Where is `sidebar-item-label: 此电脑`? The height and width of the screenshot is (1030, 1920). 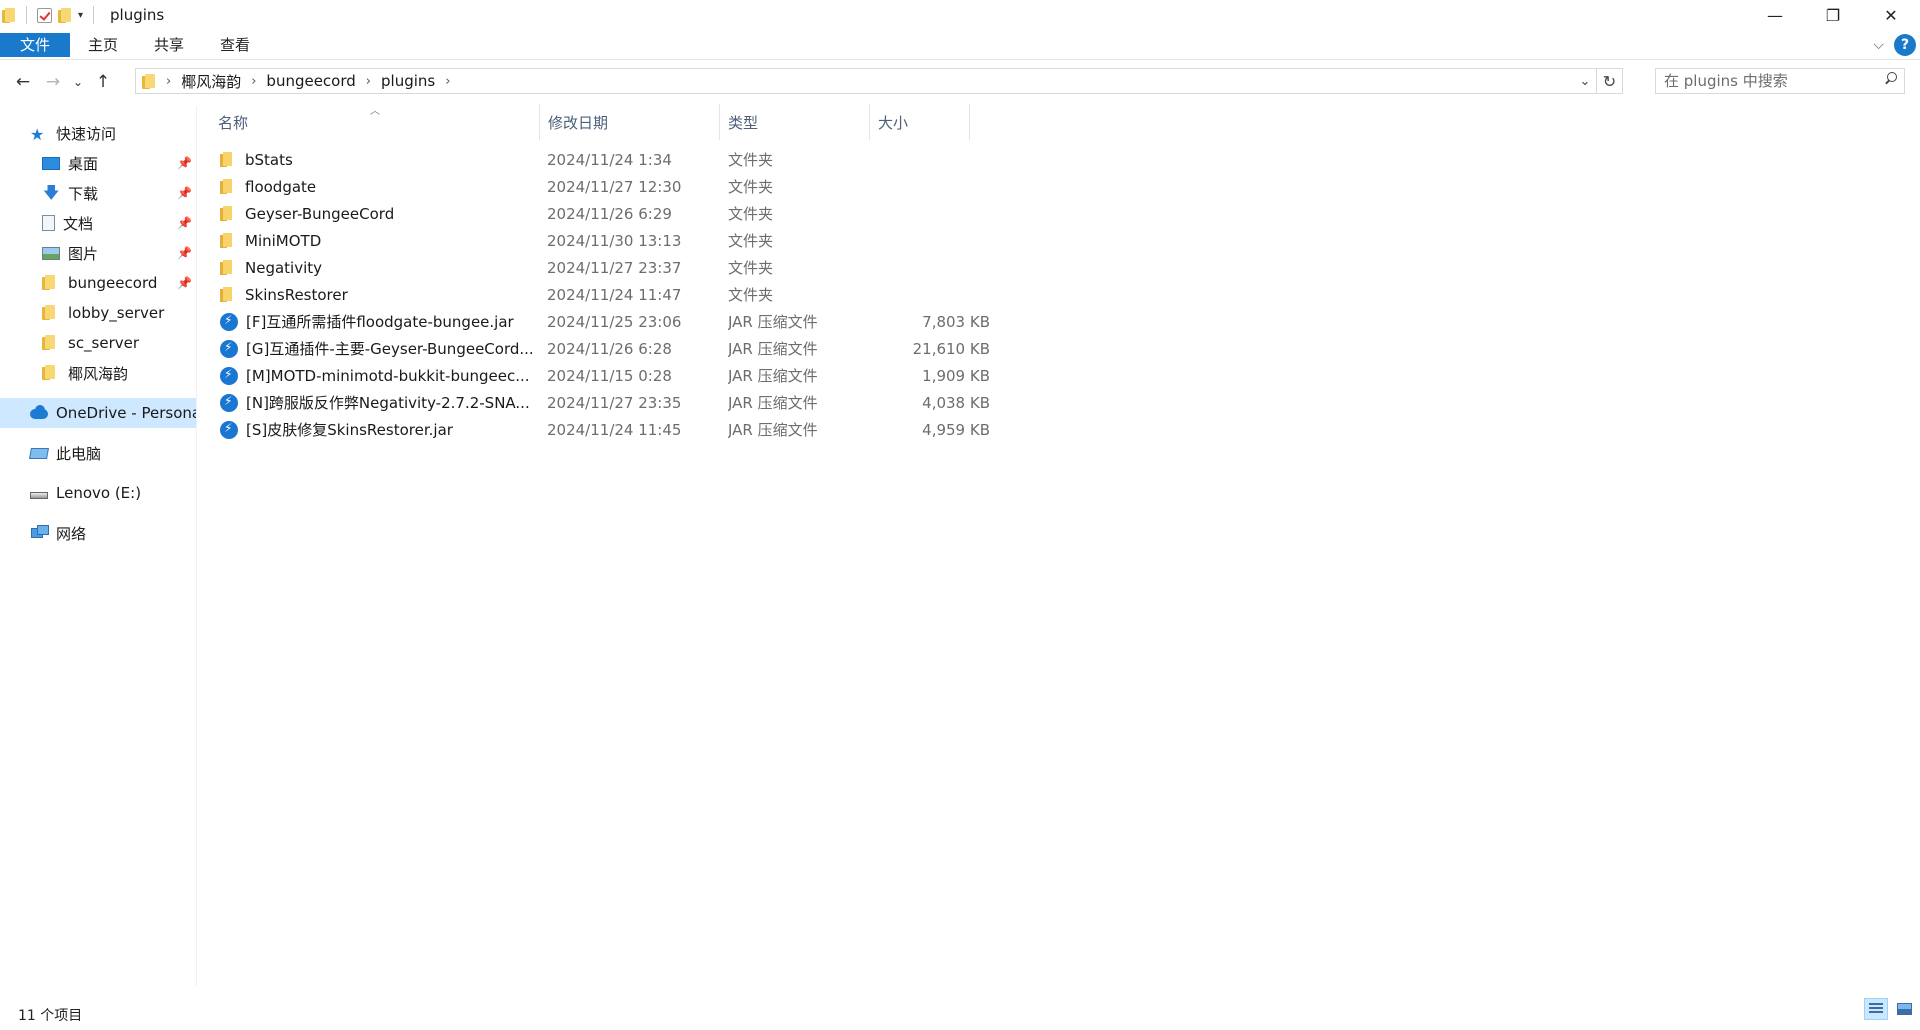
sidebar-item-label: 此电脑 is located at coordinates (79, 453).